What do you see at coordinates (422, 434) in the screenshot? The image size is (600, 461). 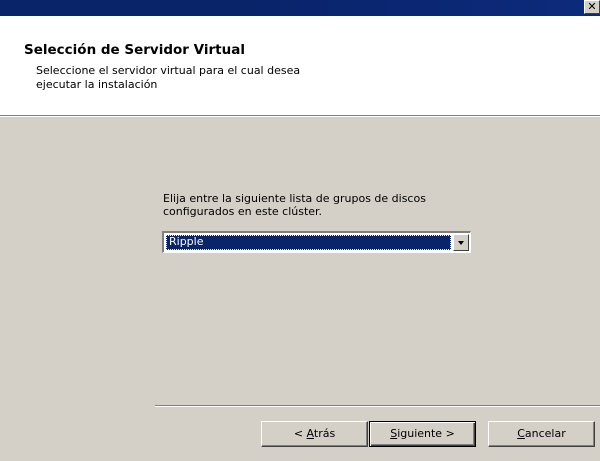 I see `next-button: Siguiente >` at bounding box center [422, 434].